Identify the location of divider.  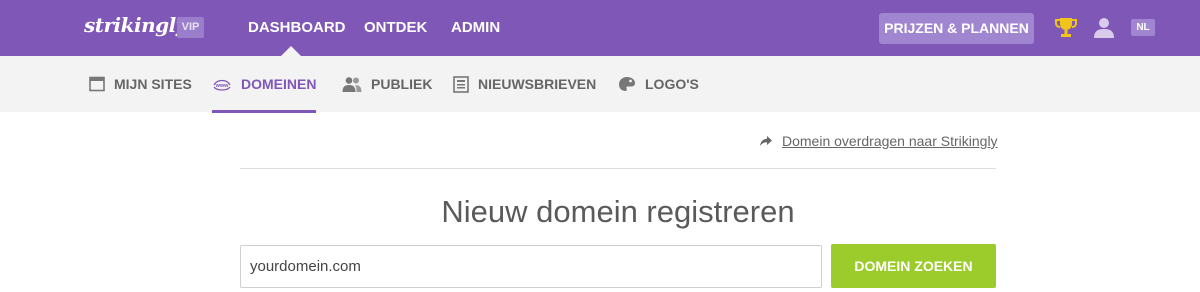
(618, 168).